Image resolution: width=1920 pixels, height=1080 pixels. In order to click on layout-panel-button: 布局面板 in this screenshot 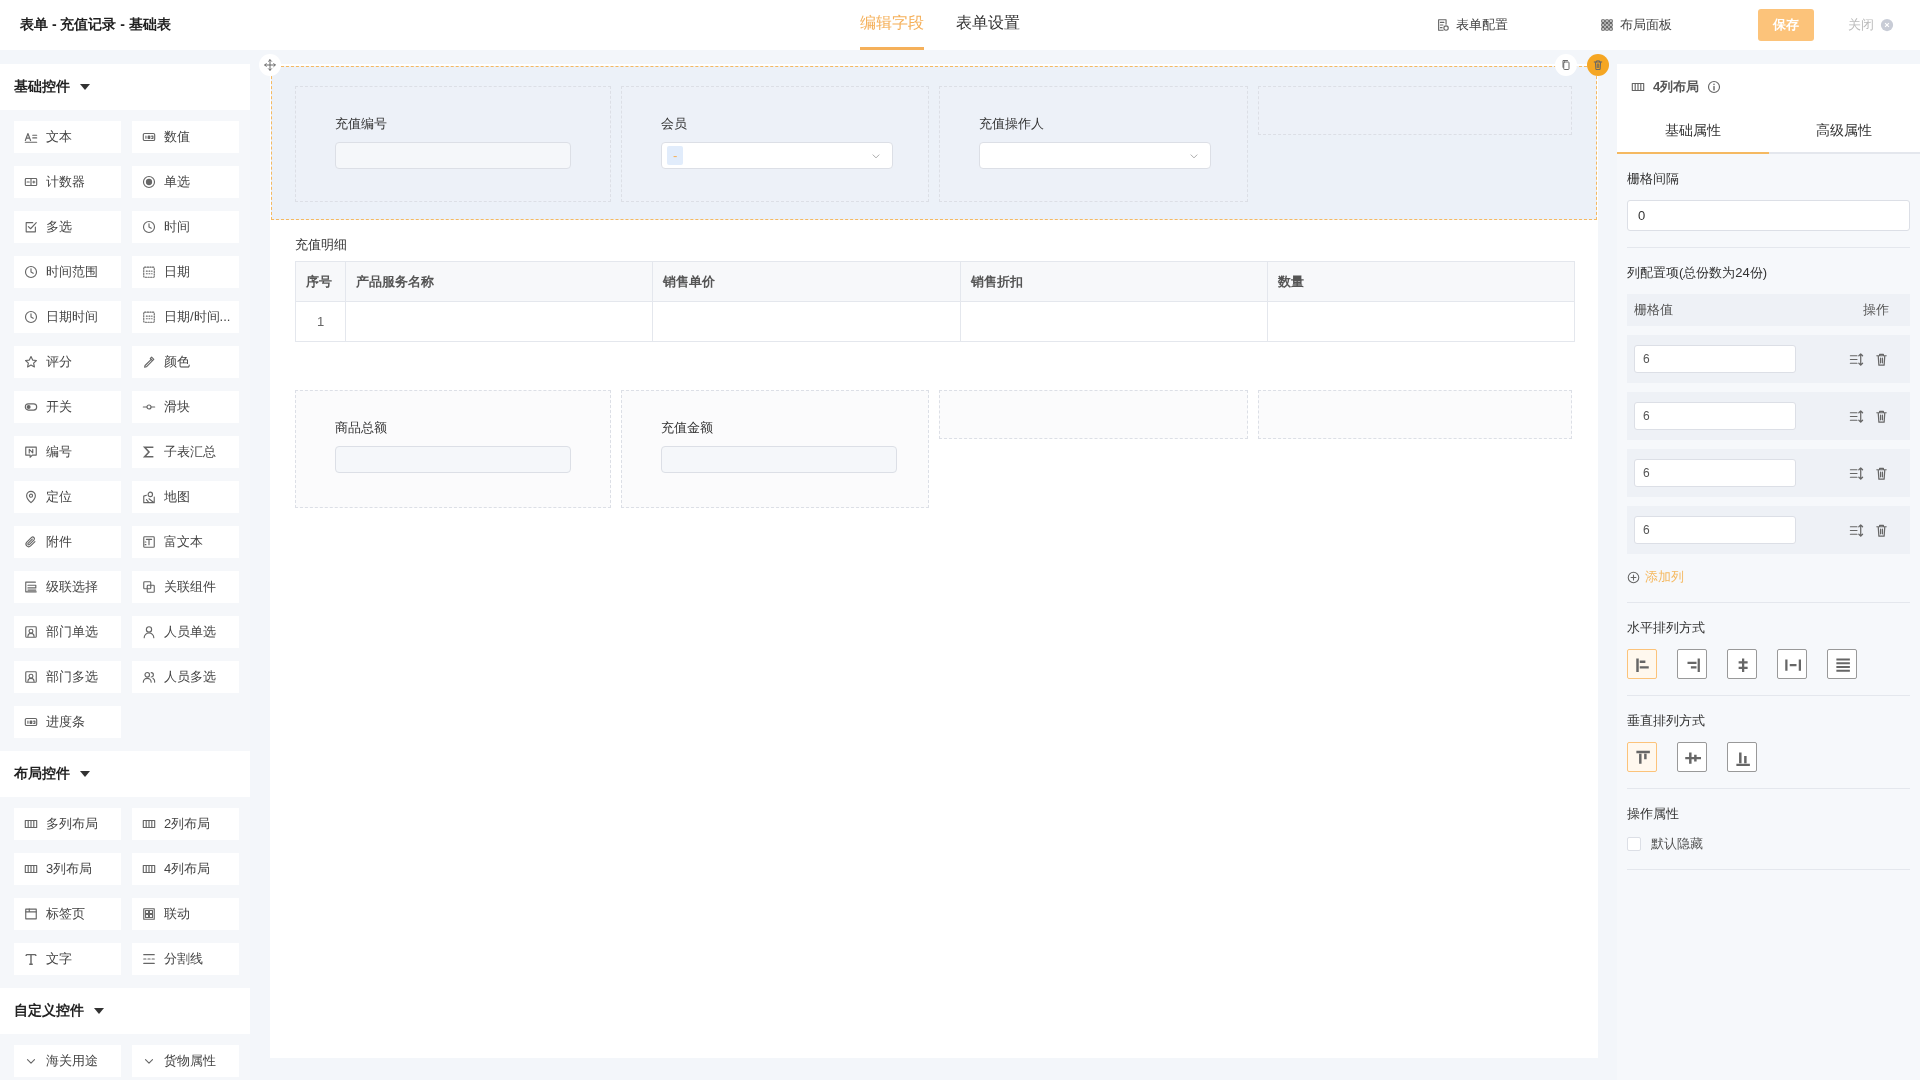, I will do `click(1636, 25)`.